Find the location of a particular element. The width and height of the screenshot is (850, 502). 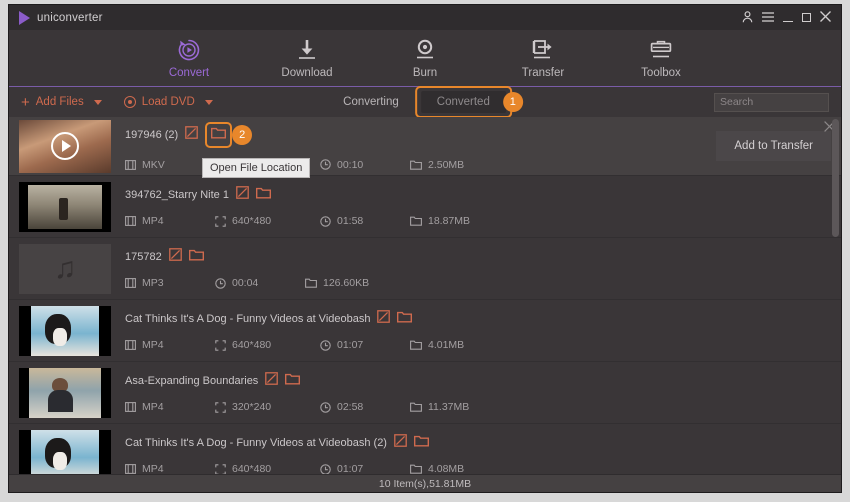

meta-resolution: 640*480 is located at coordinates (267, 345).